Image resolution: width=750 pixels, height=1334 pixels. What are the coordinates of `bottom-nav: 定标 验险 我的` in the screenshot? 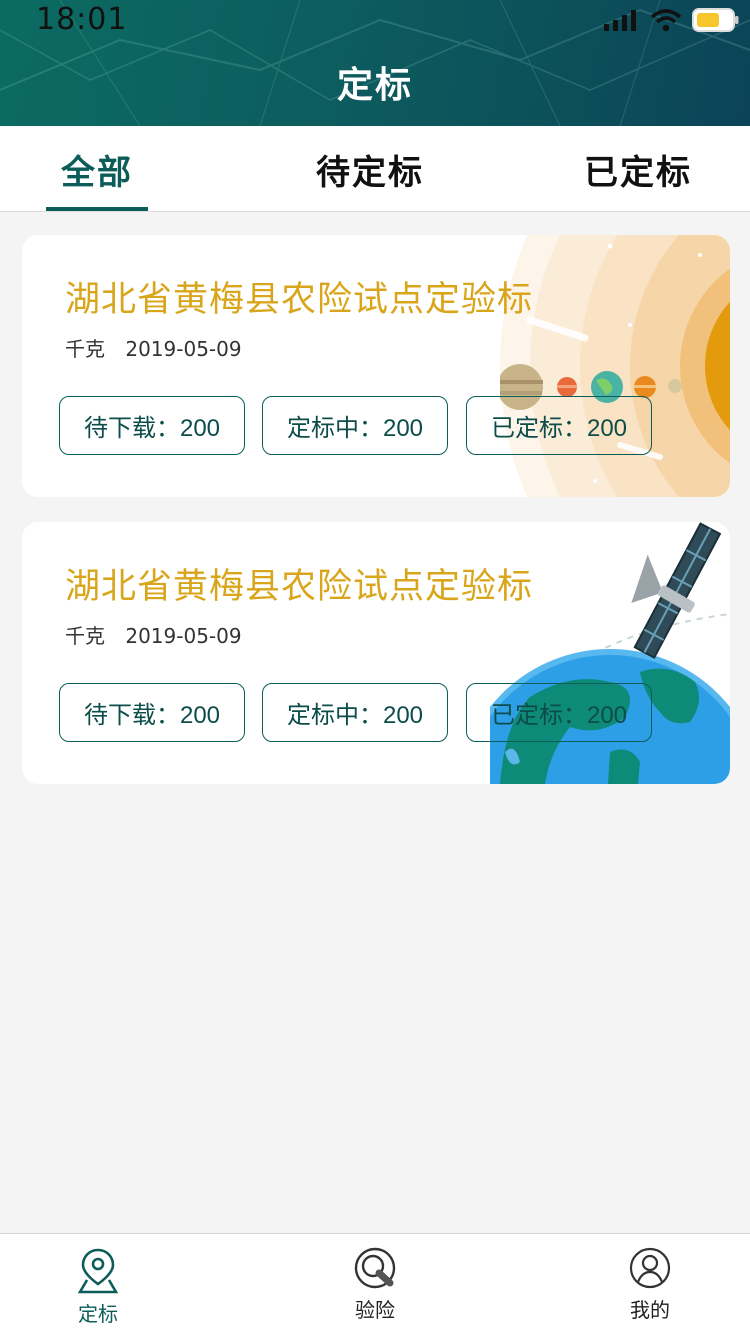 It's located at (375, 1283).